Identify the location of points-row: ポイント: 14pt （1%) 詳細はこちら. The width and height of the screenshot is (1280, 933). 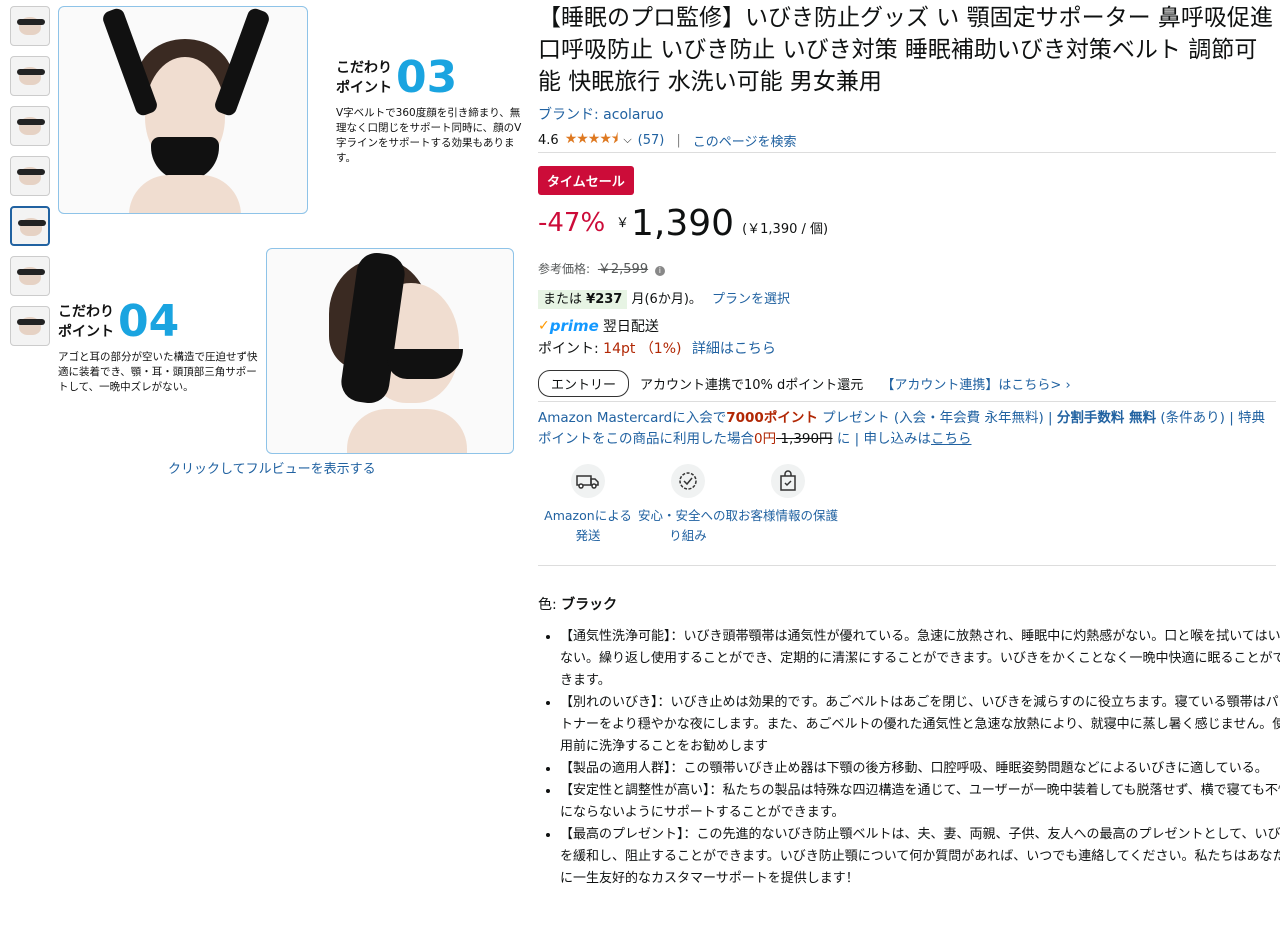
(657, 348).